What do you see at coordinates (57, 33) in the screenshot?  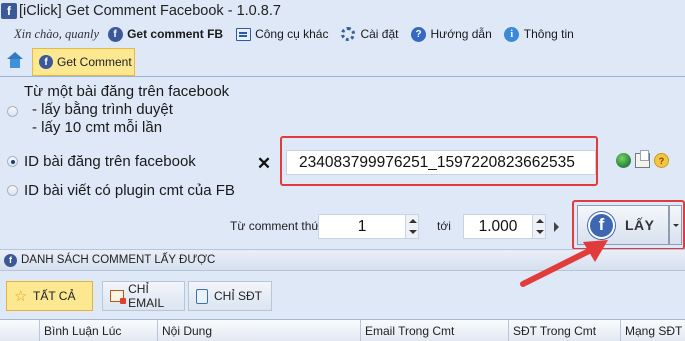 I see `greeting-text: Xin chào, quanly` at bounding box center [57, 33].